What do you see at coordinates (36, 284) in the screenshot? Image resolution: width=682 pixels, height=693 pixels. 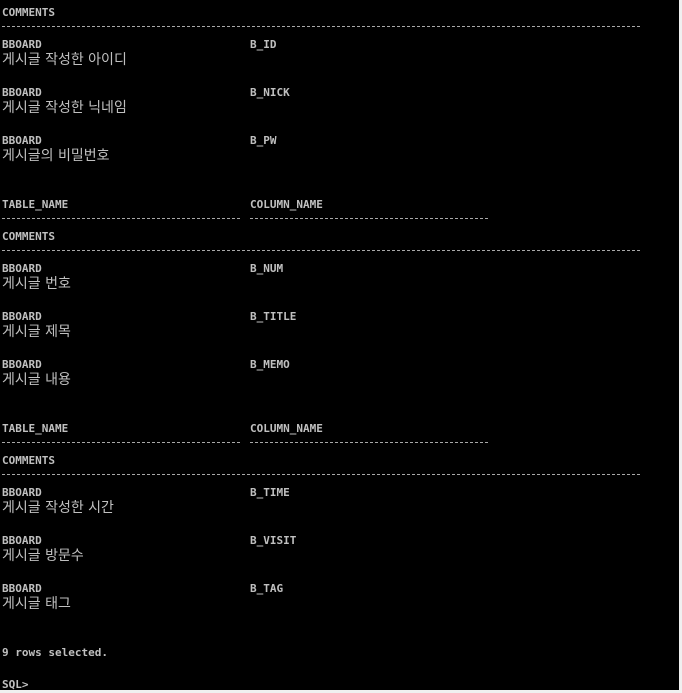 I see `row-comment: 게시글 번호` at bounding box center [36, 284].